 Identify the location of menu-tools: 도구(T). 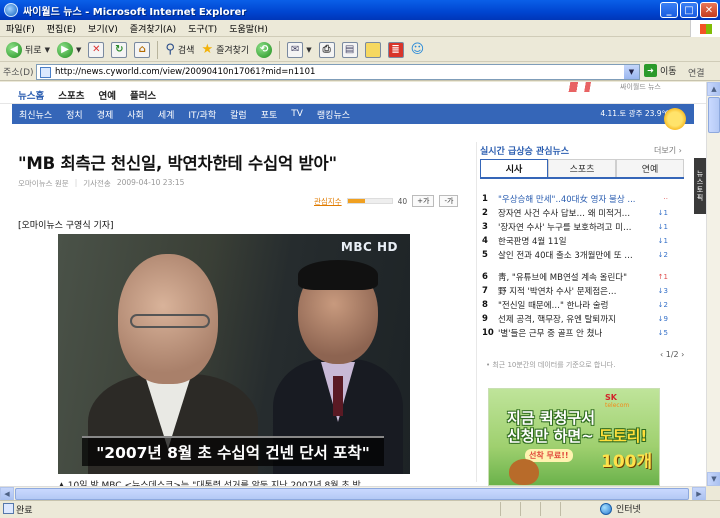
(202, 28).